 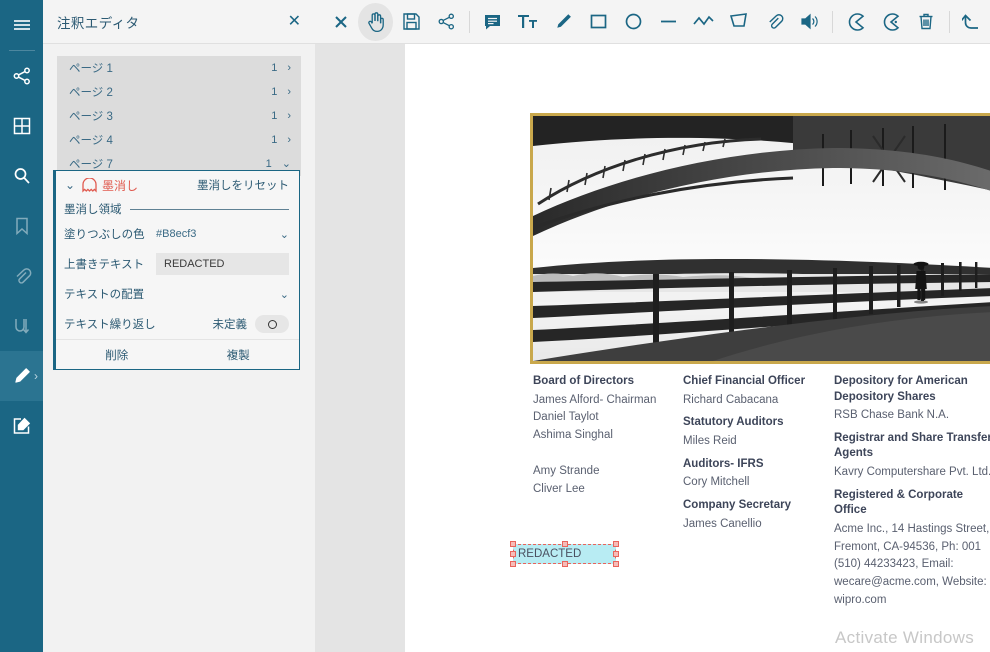 What do you see at coordinates (21, 25) in the screenshot?
I see `sidebar-item-menu` at bounding box center [21, 25].